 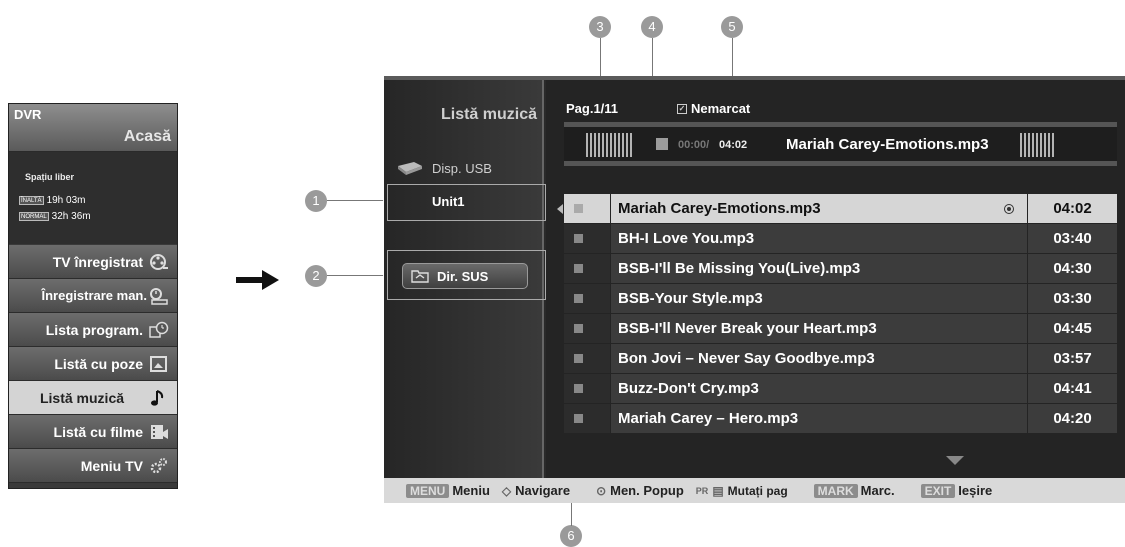 What do you see at coordinates (466, 202) in the screenshot?
I see `unit-selector: Unit1` at bounding box center [466, 202].